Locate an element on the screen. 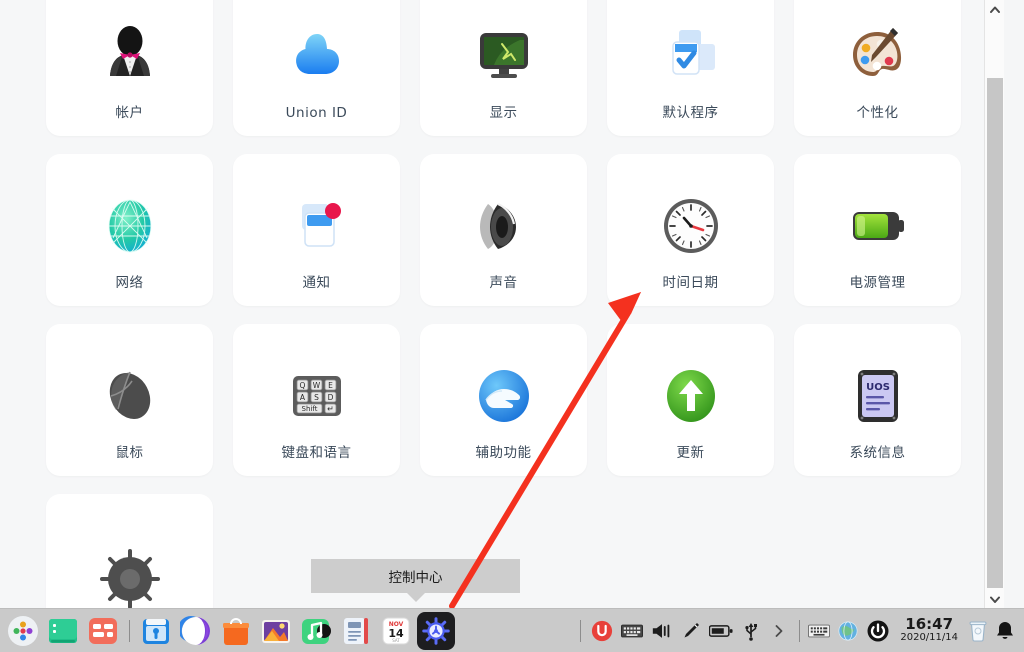 The height and width of the screenshot is (652, 1024). dock-item-app-store is located at coordinates (236, 631).